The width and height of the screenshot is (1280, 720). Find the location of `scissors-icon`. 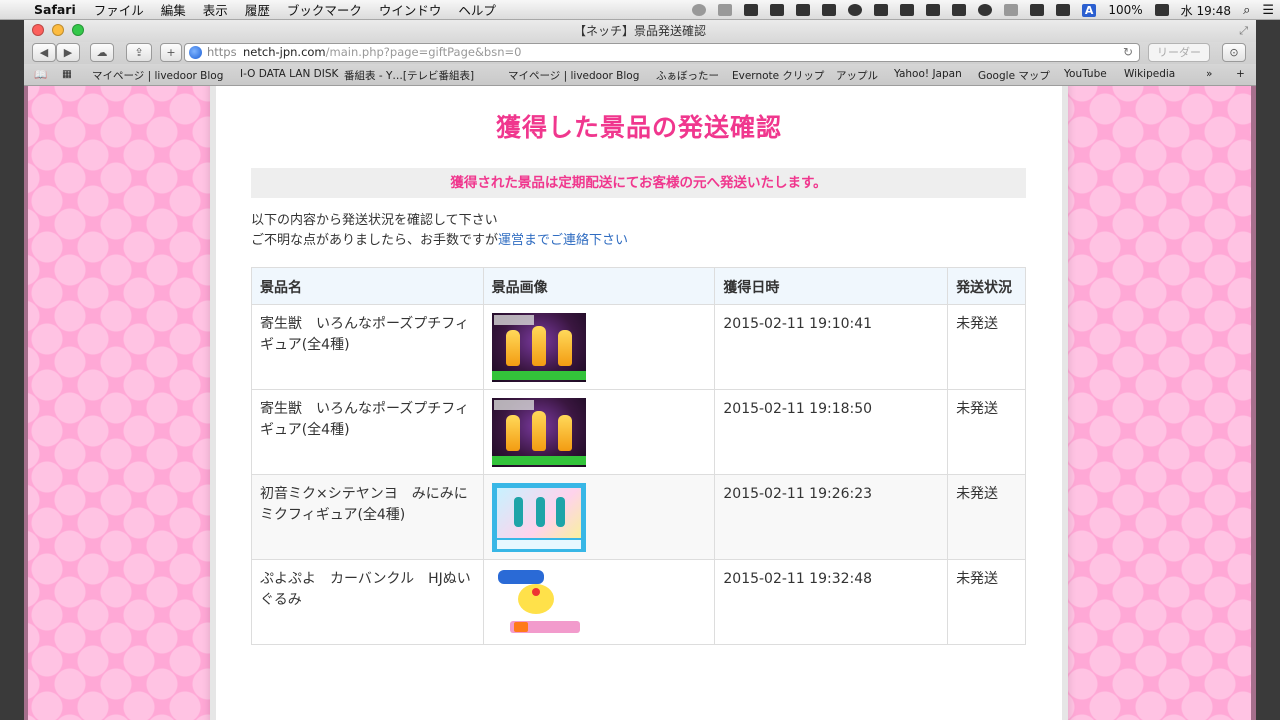

scissors-icon is located at coordinates (906, 10).